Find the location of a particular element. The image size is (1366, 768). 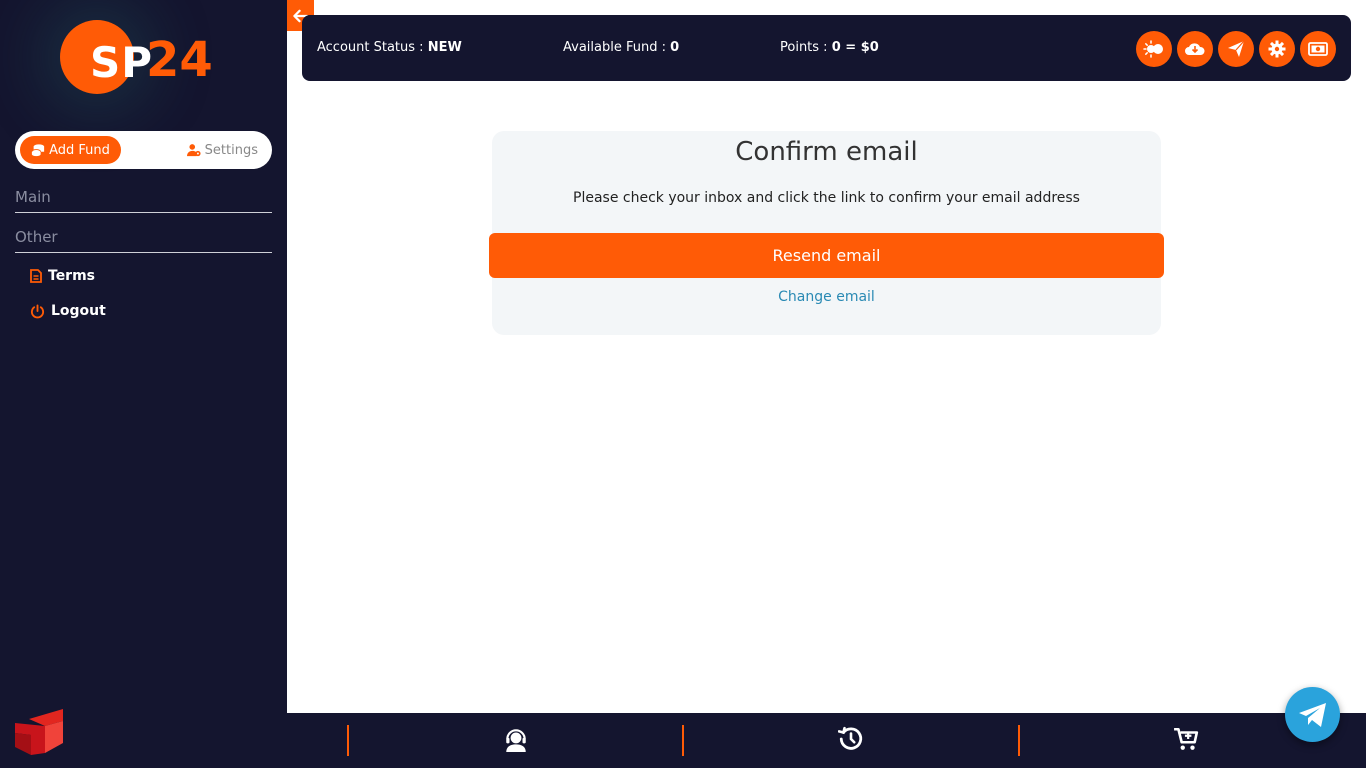

account-status-label: Account Status : is located at coordinates (372, 47).